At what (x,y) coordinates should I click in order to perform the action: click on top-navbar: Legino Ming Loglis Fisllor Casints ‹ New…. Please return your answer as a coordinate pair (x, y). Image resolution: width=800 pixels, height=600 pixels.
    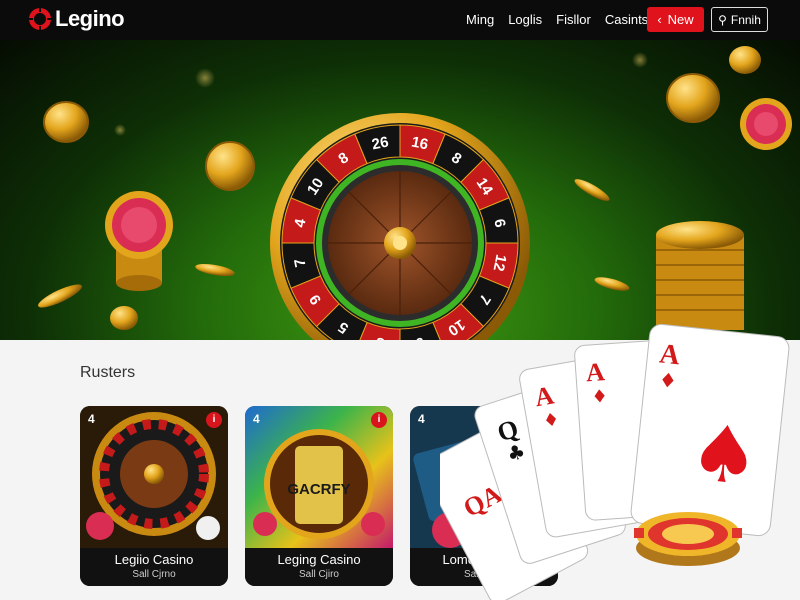
    Looking at the image, I should click on (400, 20).